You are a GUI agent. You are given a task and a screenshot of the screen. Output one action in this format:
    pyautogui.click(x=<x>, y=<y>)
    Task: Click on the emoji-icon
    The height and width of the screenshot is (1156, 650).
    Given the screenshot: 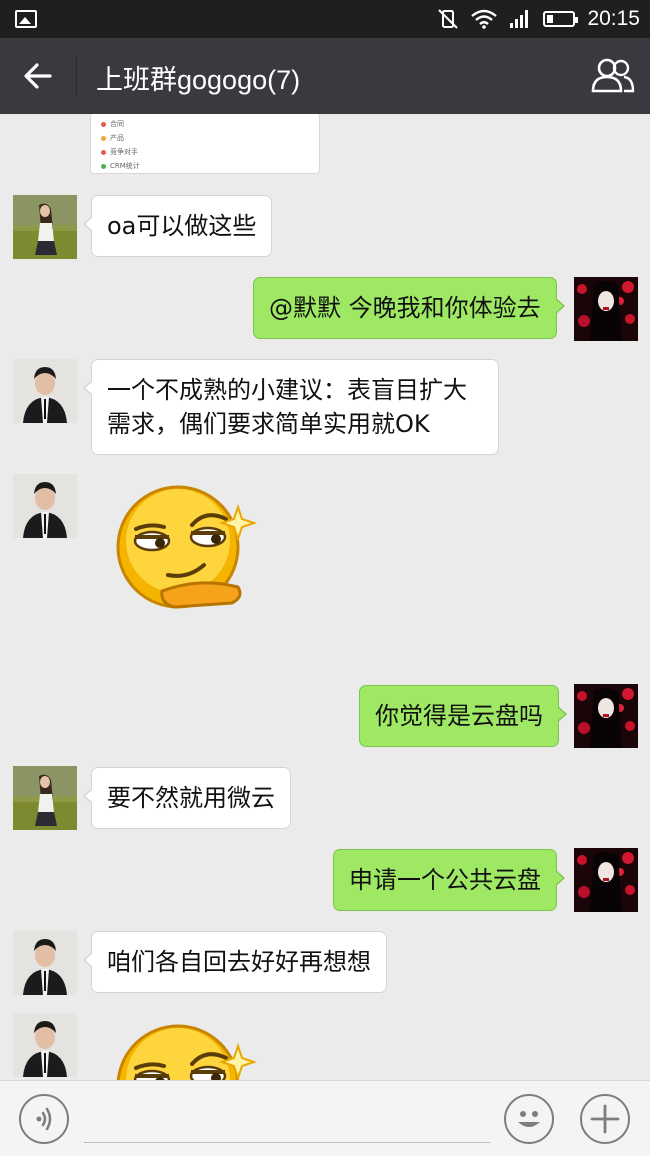 What is the action you would take?
    pyautogui.click(x=529, y=1119)
    